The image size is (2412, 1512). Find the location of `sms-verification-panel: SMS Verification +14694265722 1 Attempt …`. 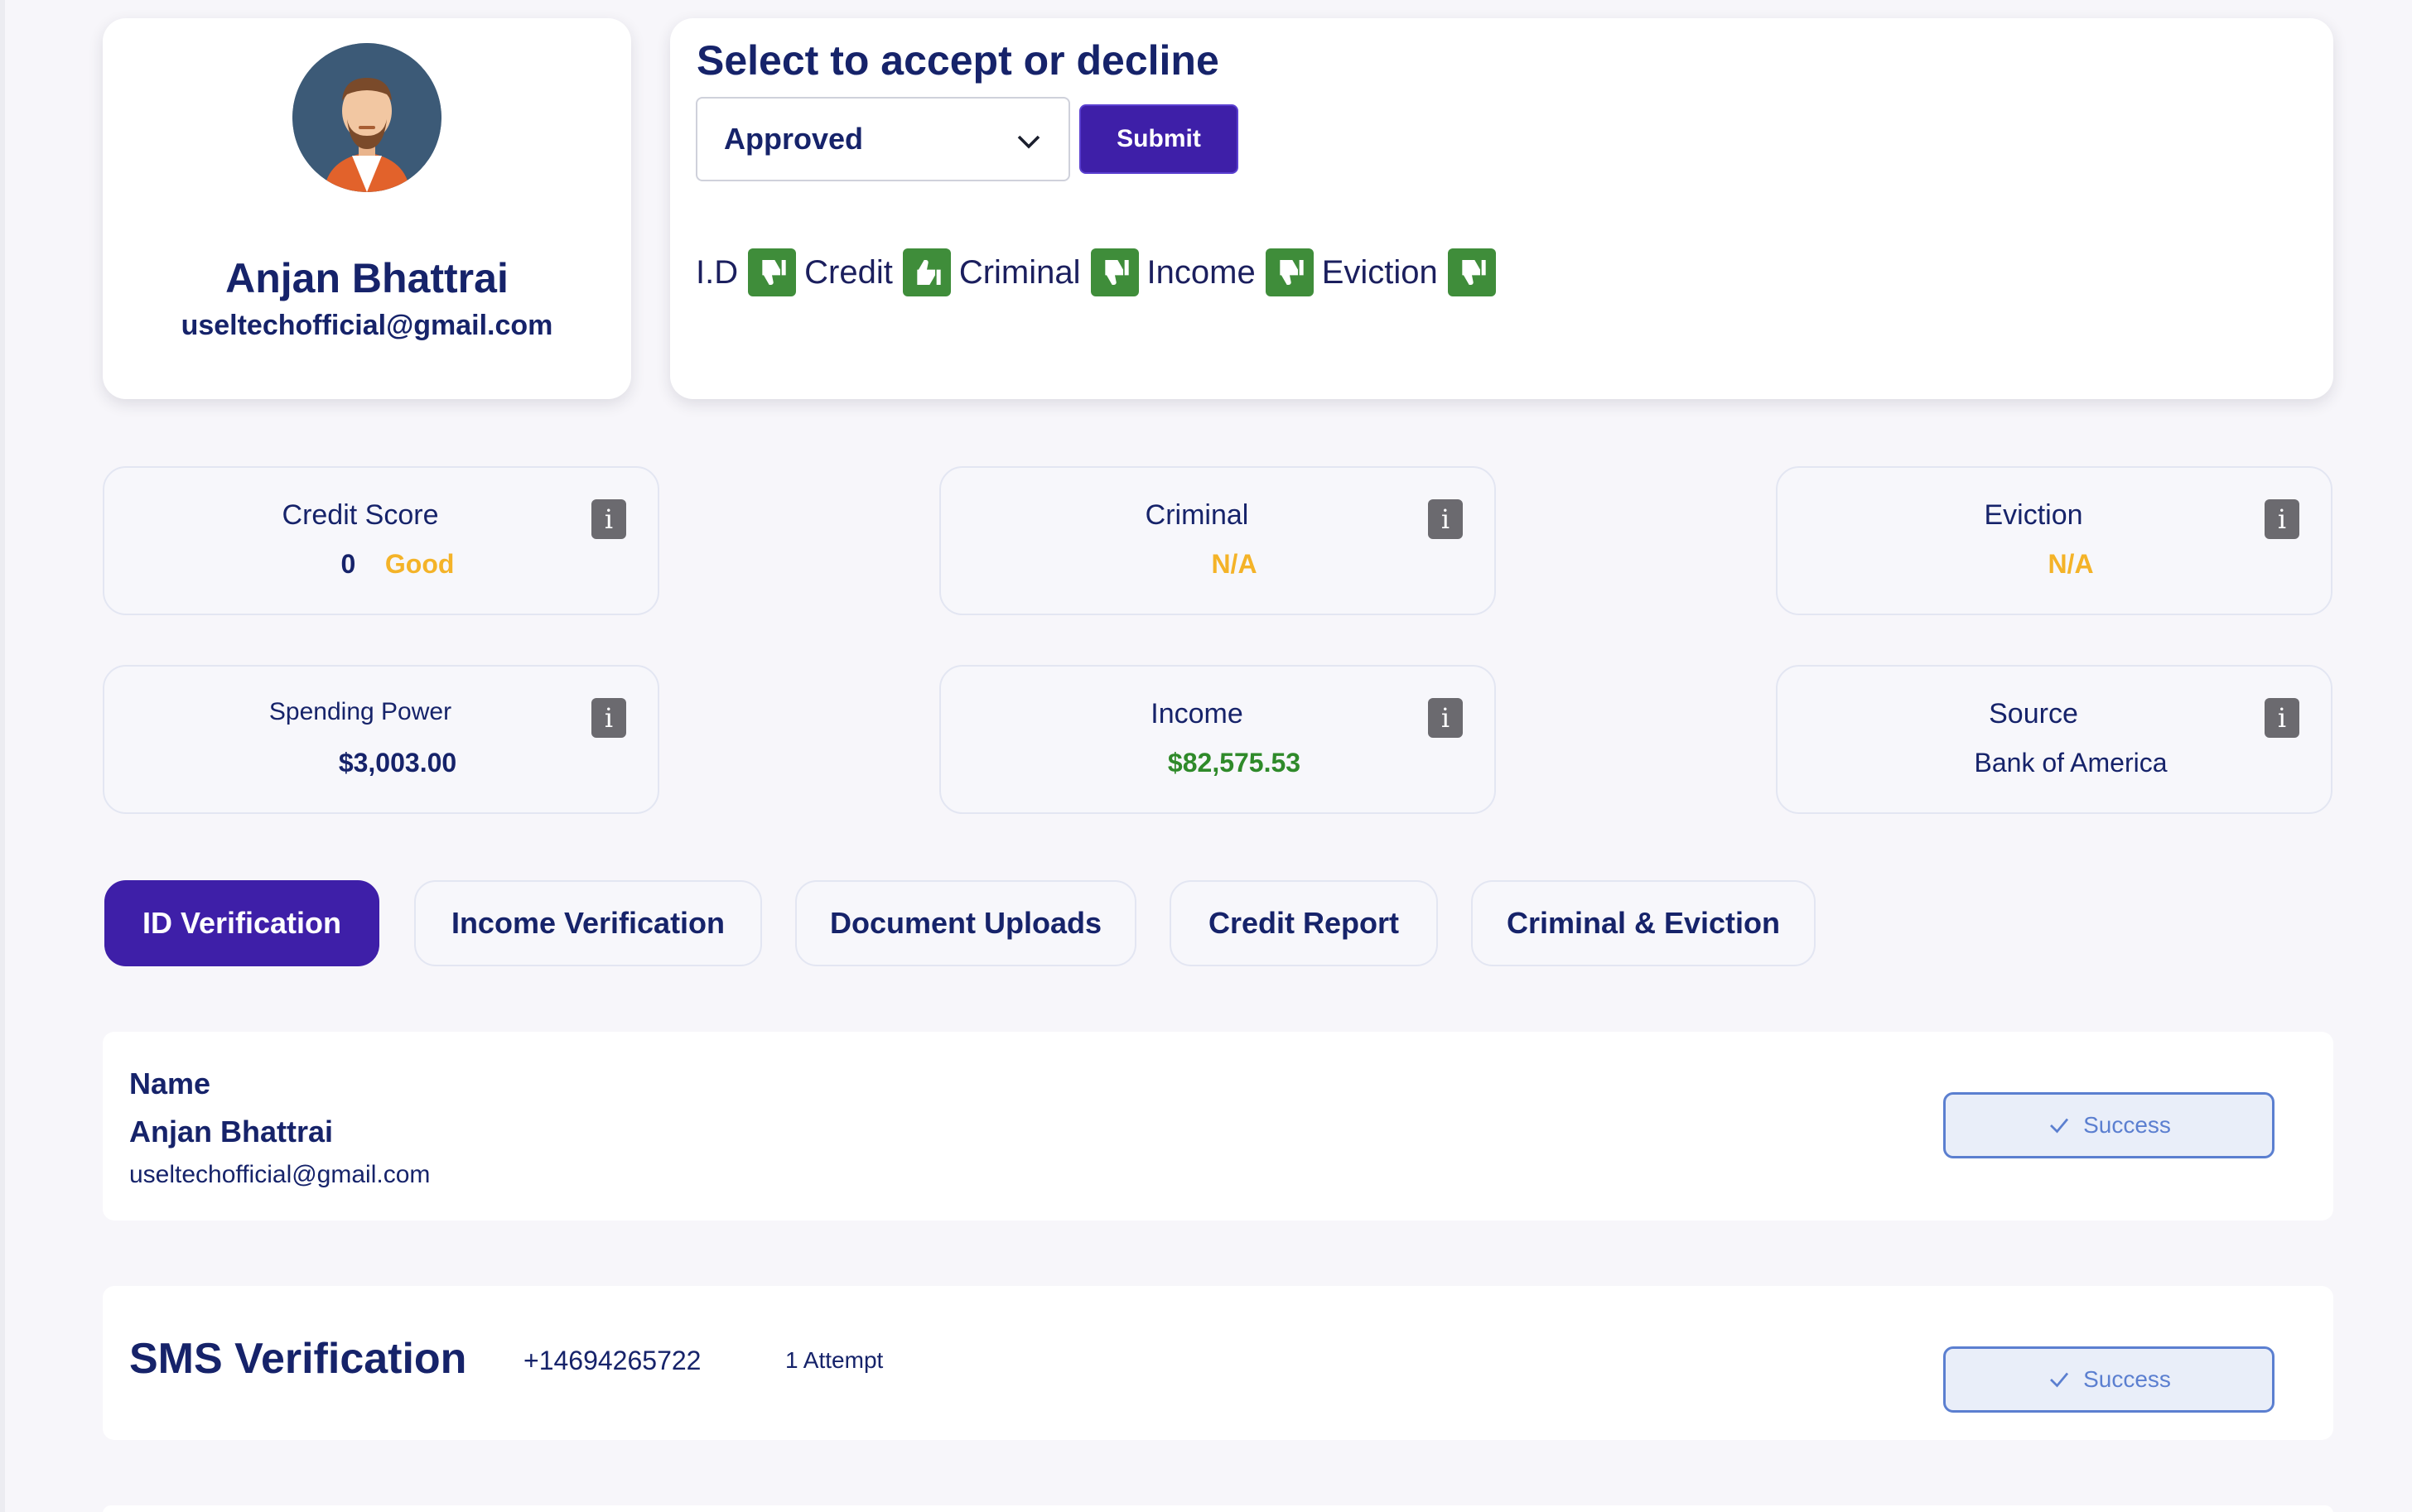

sms-verification-panel: SMS Verification +14694265722 1 Attempt … is located at coordinates (1218, 1363).